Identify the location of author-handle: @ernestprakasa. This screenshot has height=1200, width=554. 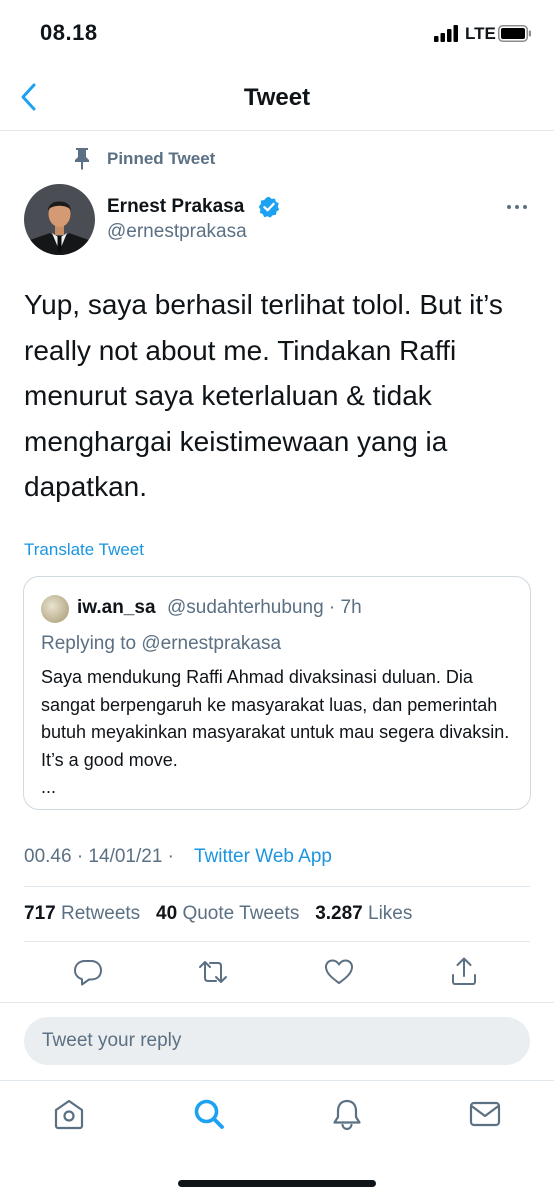
(177, 232).